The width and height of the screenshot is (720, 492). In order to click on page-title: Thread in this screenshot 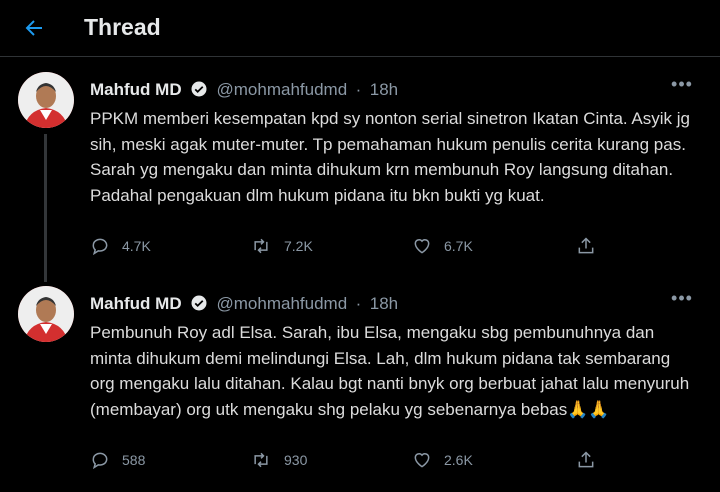, I will do `click(122, 27)`.